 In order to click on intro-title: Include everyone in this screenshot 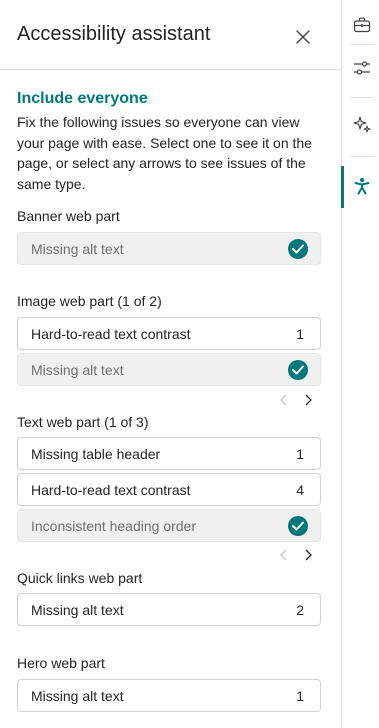, I will do `click(82, 98)`.